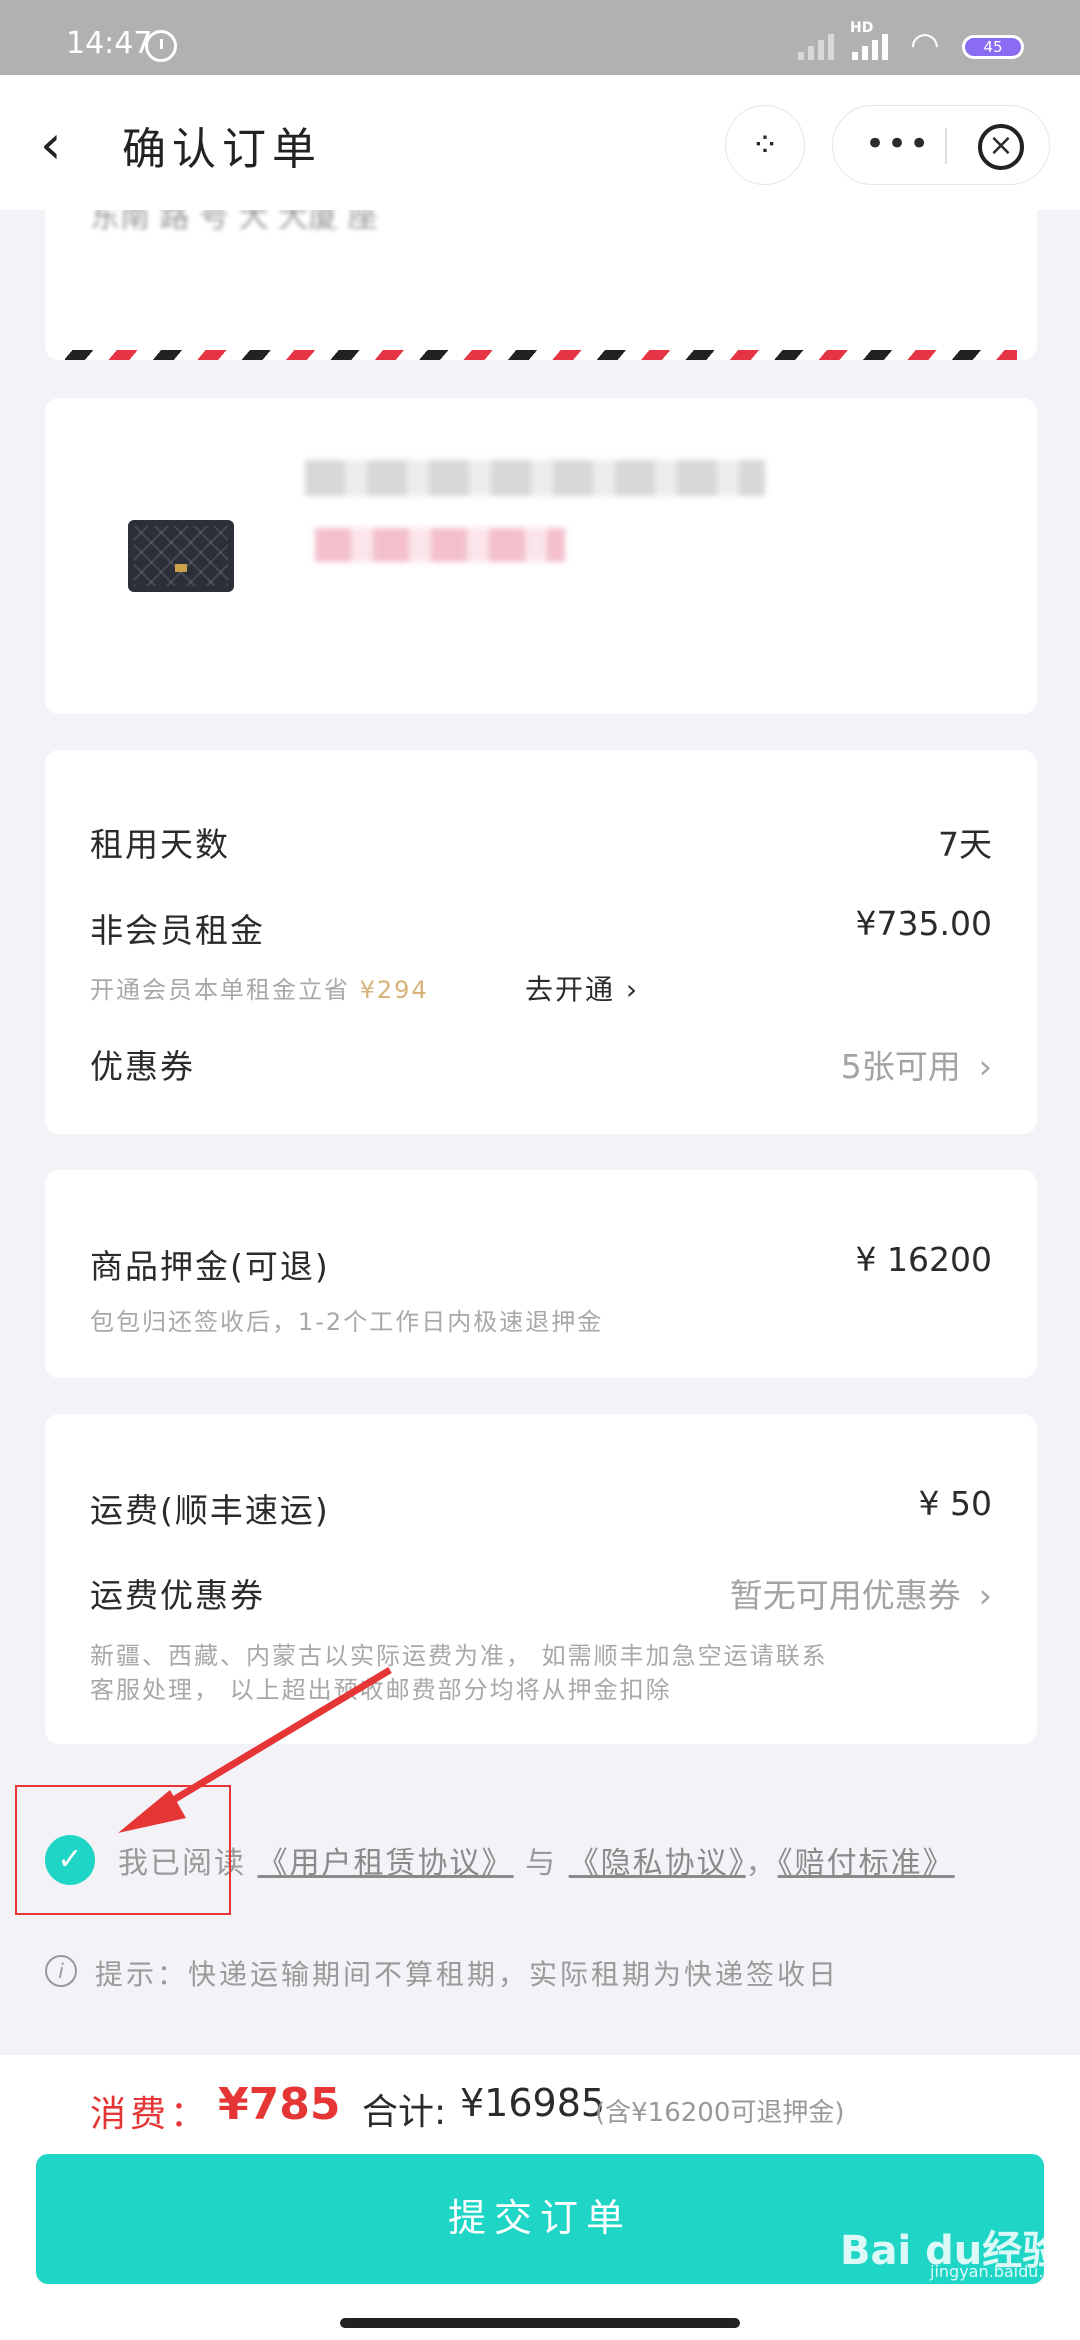 This screenshot has height=2340, width=1080. What do you see at coordinates (657, 1863) in the screenshot?
I see `privacy-agreement-link: 《隐私协议》` at bounding box center [657, 1863].